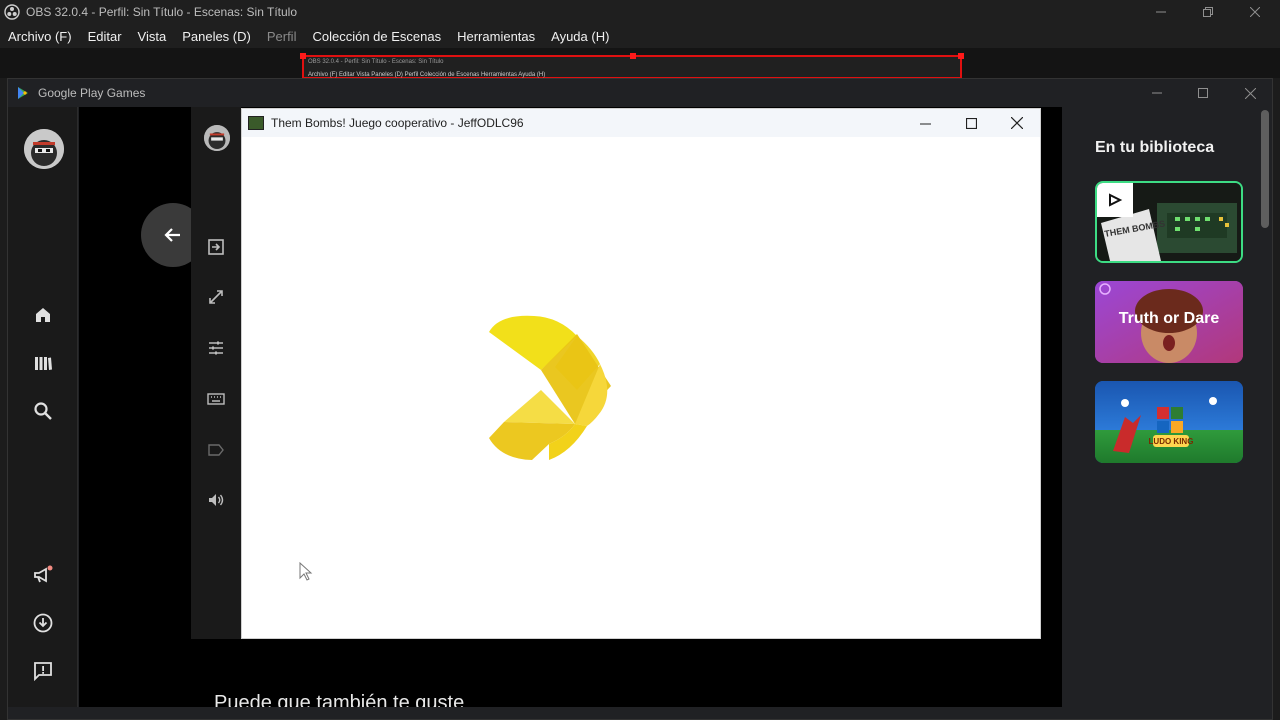  I want to click on library-scrollbar, so click(1265, 169).